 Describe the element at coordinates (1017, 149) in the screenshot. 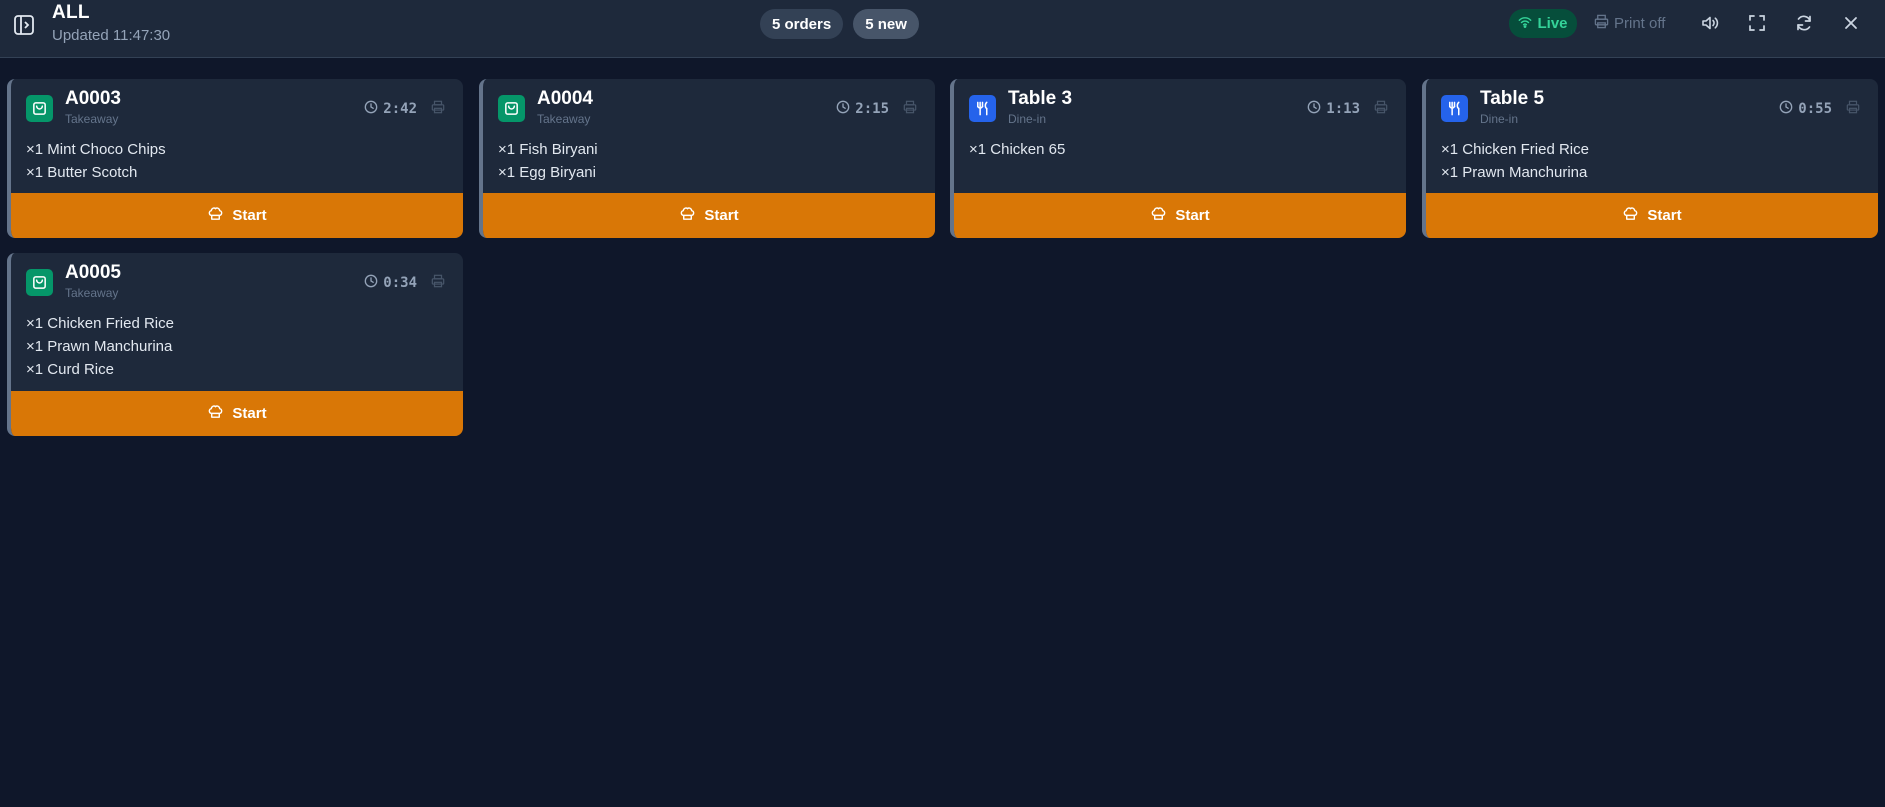

I see `order-item: ×1 Chicken 65` at that location.